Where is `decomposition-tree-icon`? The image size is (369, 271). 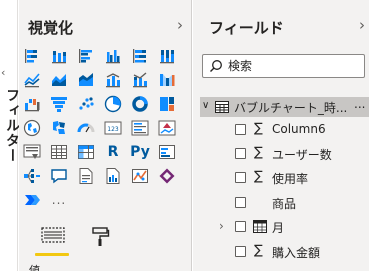 decomposition-tree-icon is located at coordinates (32, 176).